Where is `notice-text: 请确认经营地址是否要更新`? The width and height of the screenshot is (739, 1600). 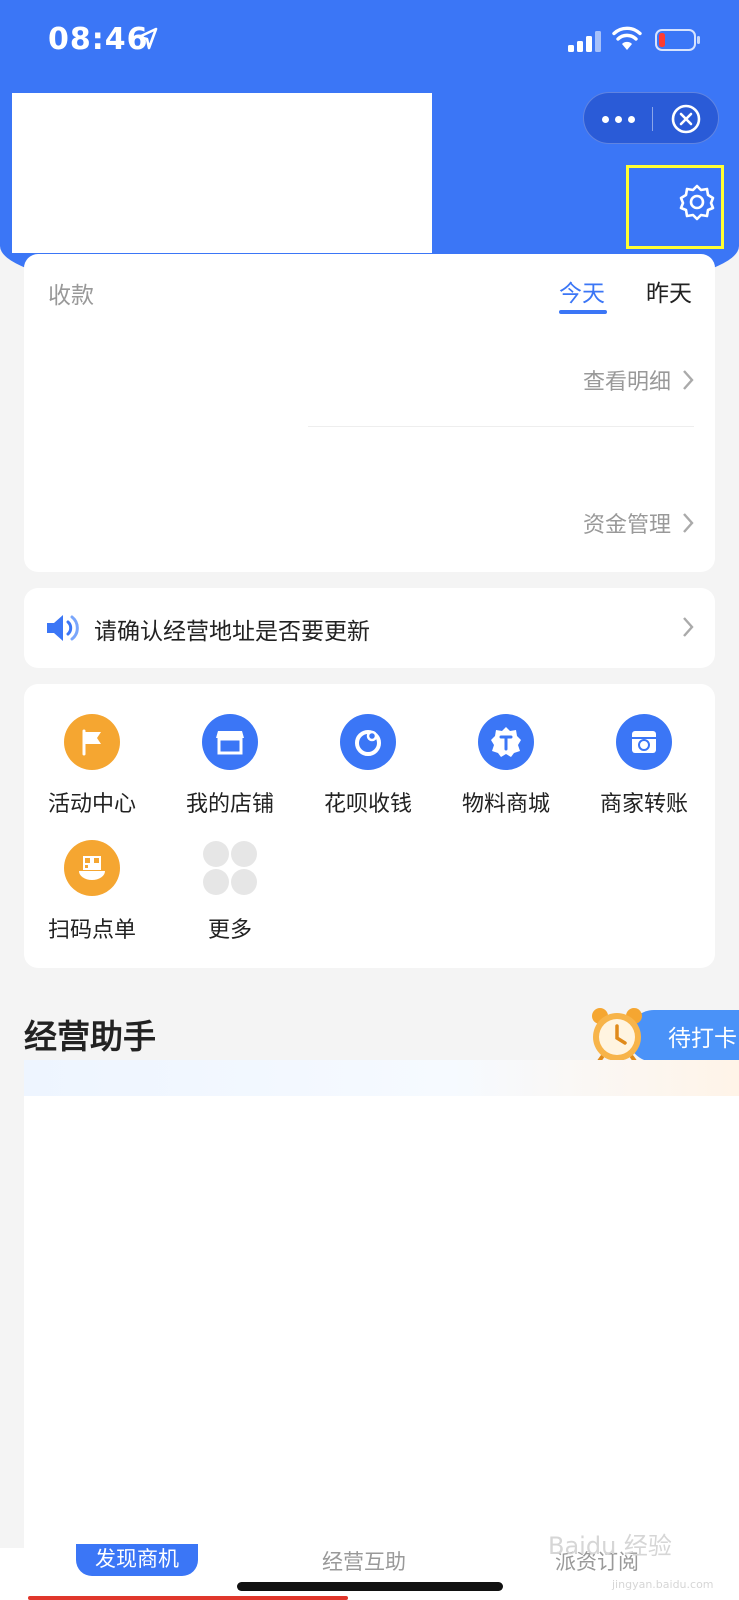
notice-text: 请确认经营地址是否要更新 is located at coordinates (232, 632).